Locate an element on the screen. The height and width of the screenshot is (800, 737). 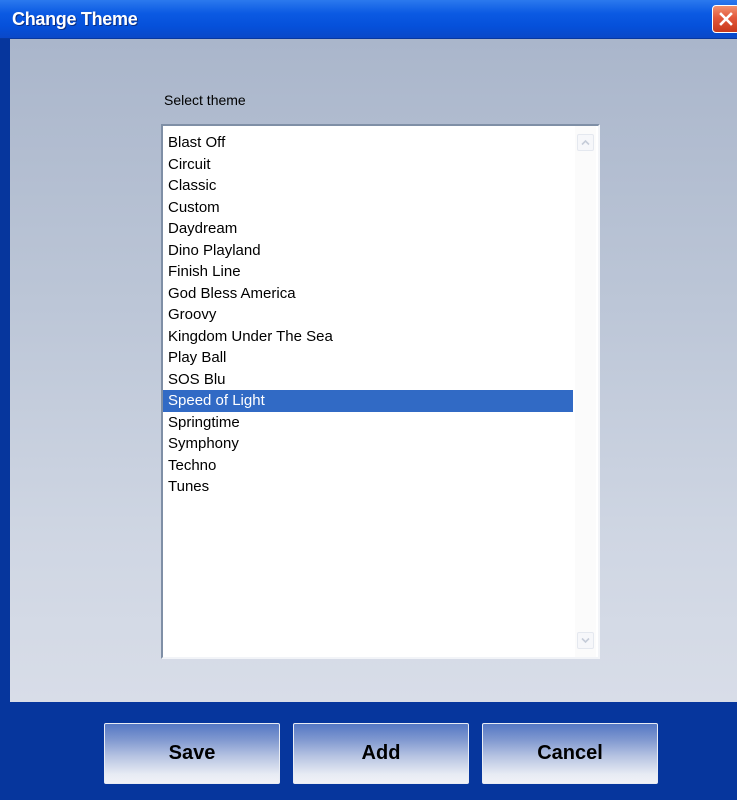
theme-list-item: Tunes is located at coordinates (368, 487).